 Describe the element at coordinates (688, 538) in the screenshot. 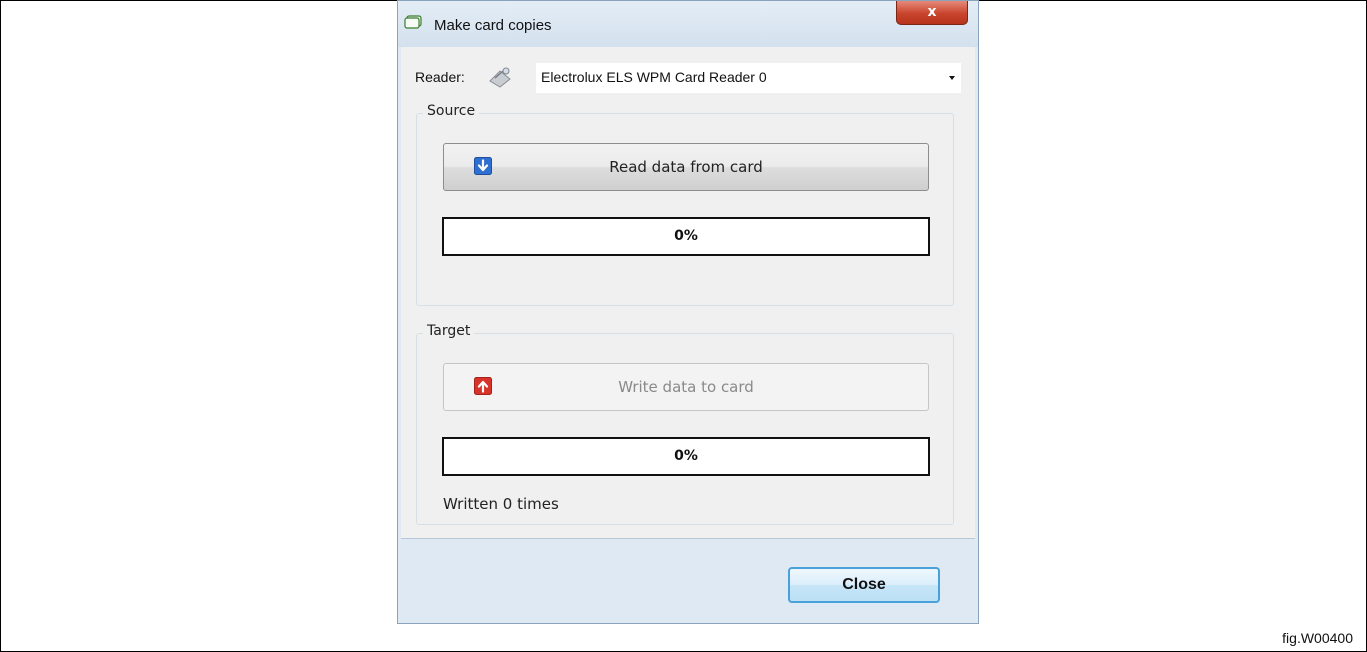

I see `footer-divider` at that location.